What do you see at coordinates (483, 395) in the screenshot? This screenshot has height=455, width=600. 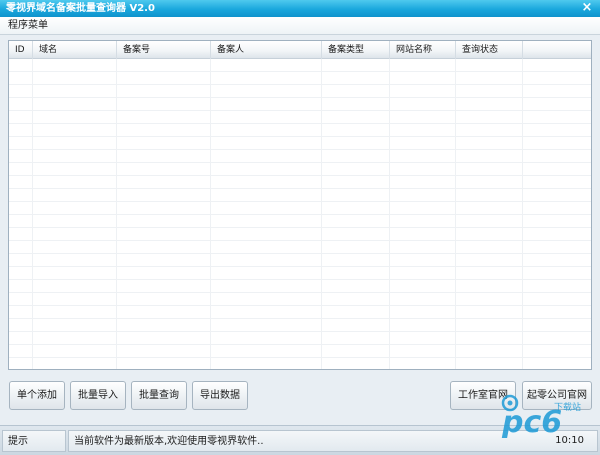 I see `studio-website-button: 工作室官网` at bounding box center [483, 395].